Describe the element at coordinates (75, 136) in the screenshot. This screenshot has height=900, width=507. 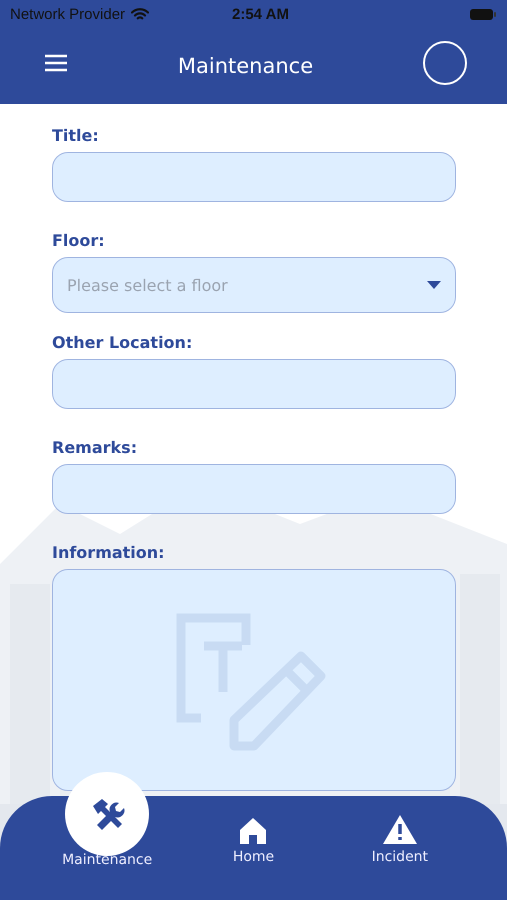
I see `field-label: Title:` at that location.